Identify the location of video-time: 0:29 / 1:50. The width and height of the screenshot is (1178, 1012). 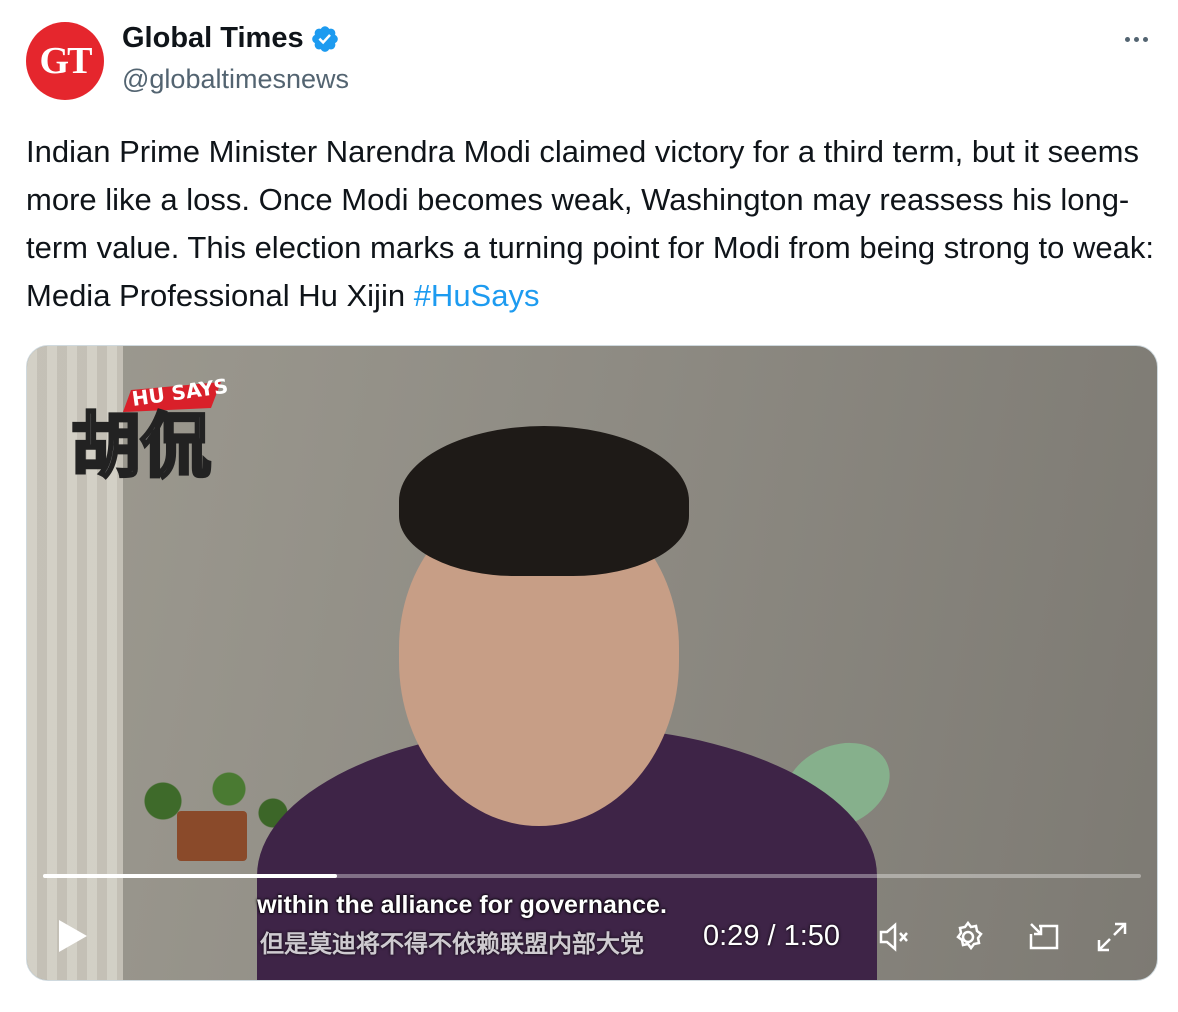
(772, 936).